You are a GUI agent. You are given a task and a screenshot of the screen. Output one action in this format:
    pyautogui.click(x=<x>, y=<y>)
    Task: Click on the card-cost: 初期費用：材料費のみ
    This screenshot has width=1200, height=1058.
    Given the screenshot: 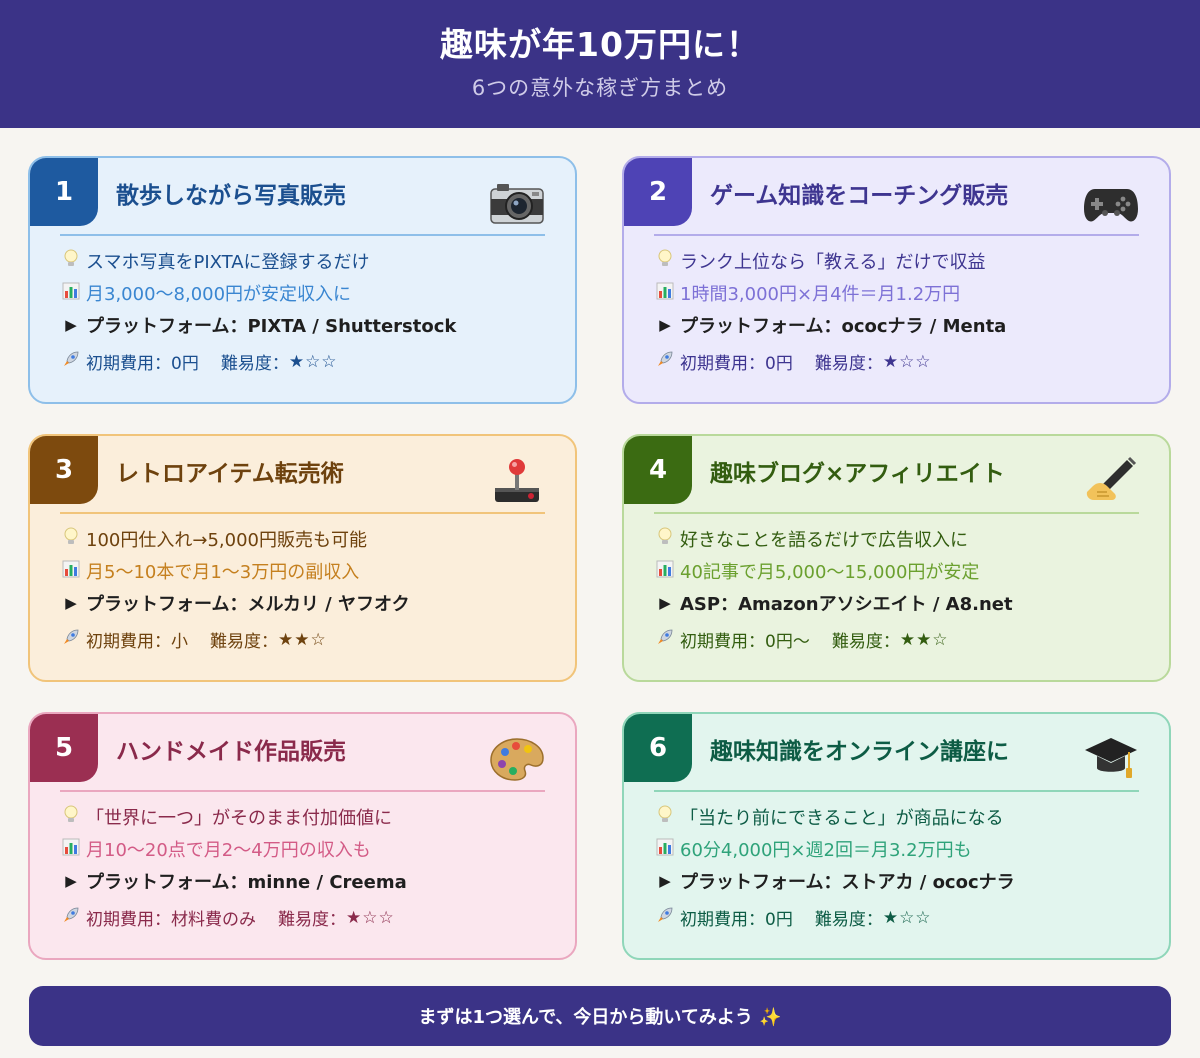 What is the action you would take?
    pyautogui.click(x=171, y=920)
    